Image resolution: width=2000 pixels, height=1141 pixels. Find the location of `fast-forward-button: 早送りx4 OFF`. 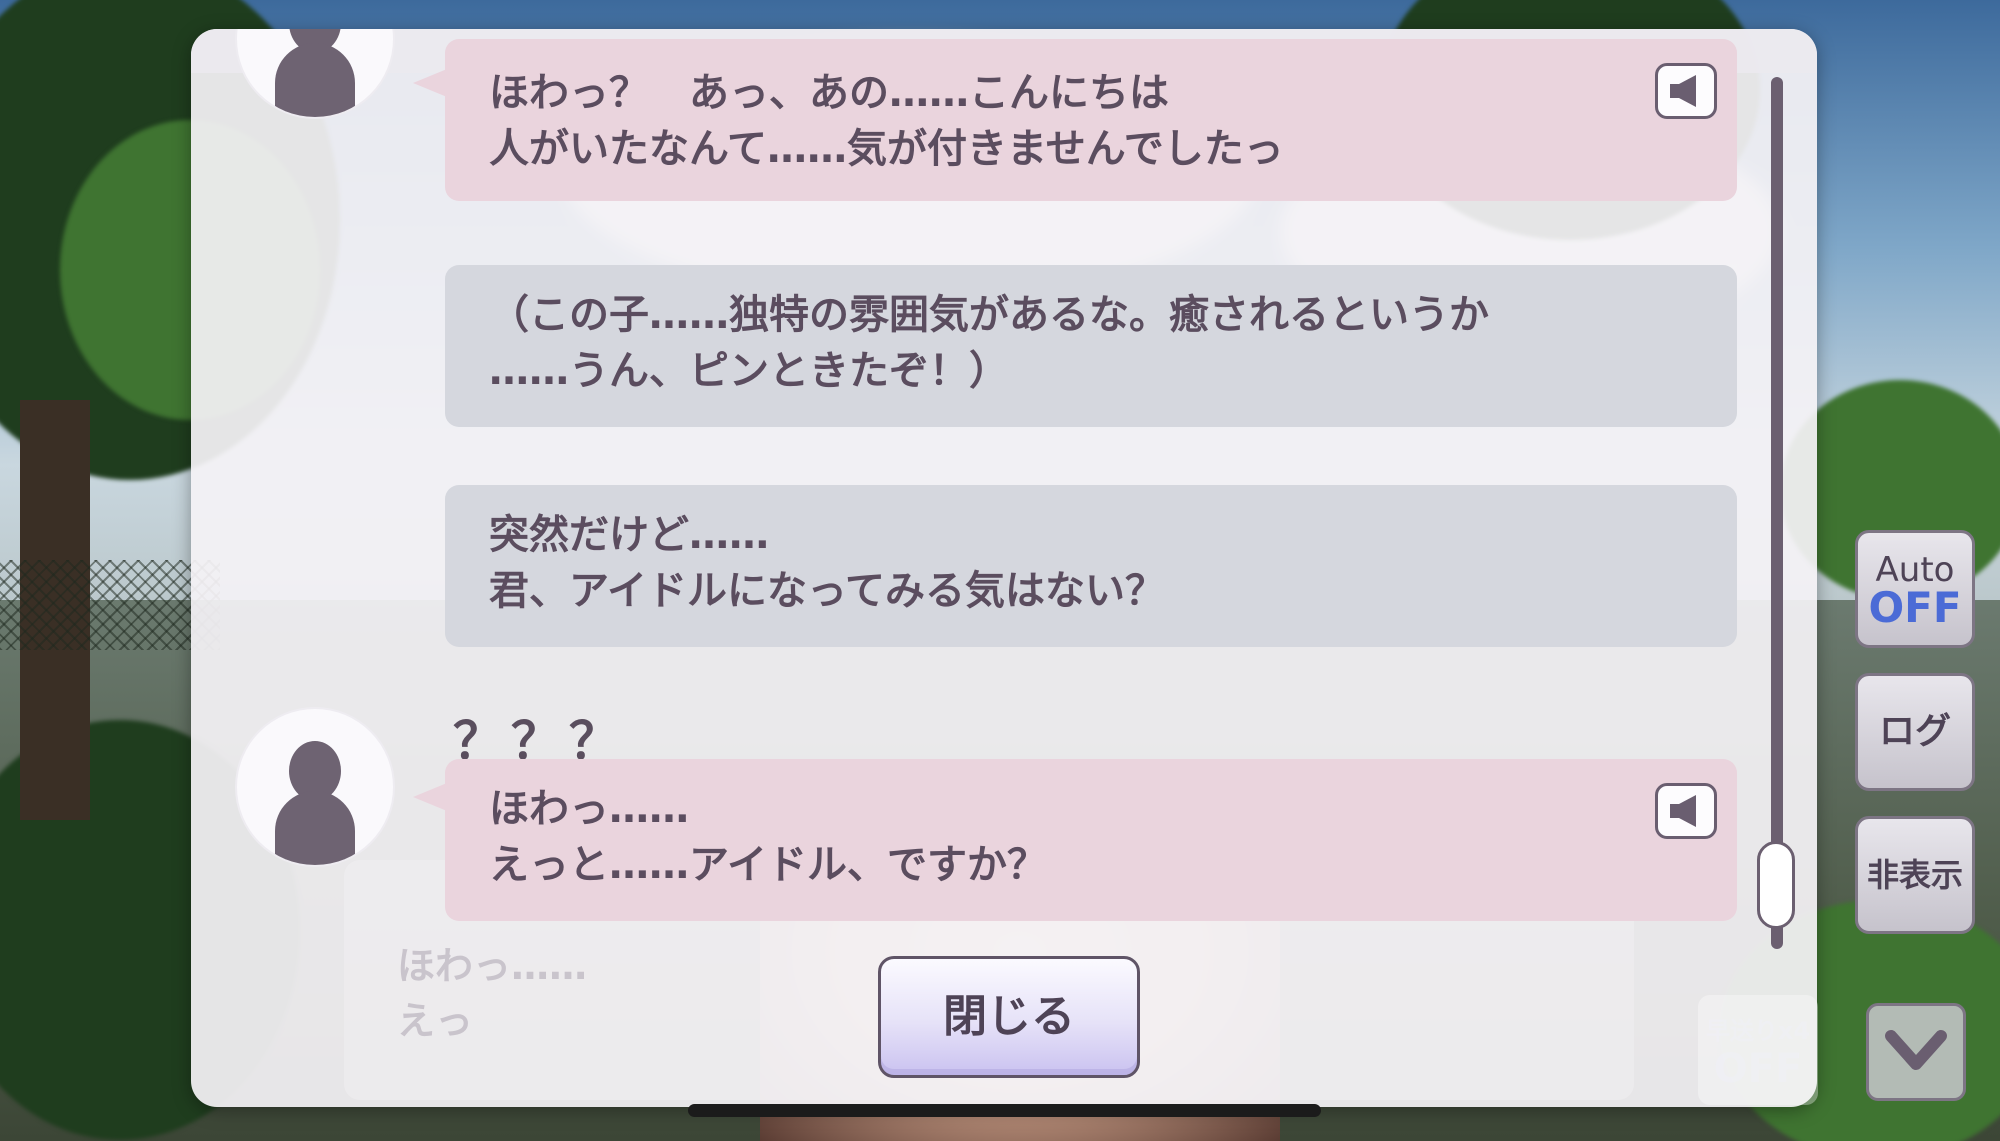

fast-forward-button: 早送りx4 OFF is located at coordinates (1758, 1050).